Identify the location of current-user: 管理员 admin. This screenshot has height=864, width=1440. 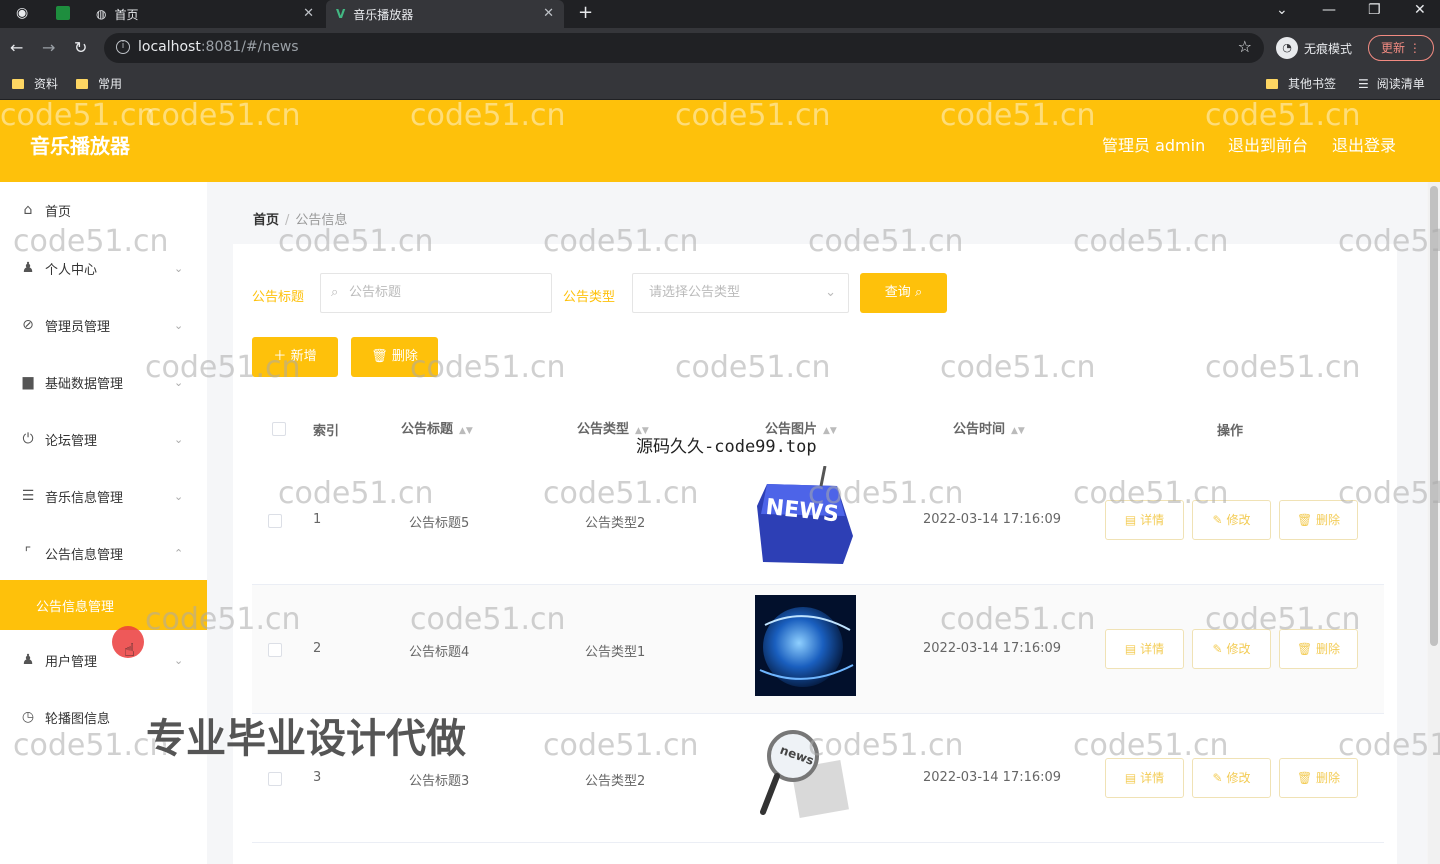
(1154, 145).